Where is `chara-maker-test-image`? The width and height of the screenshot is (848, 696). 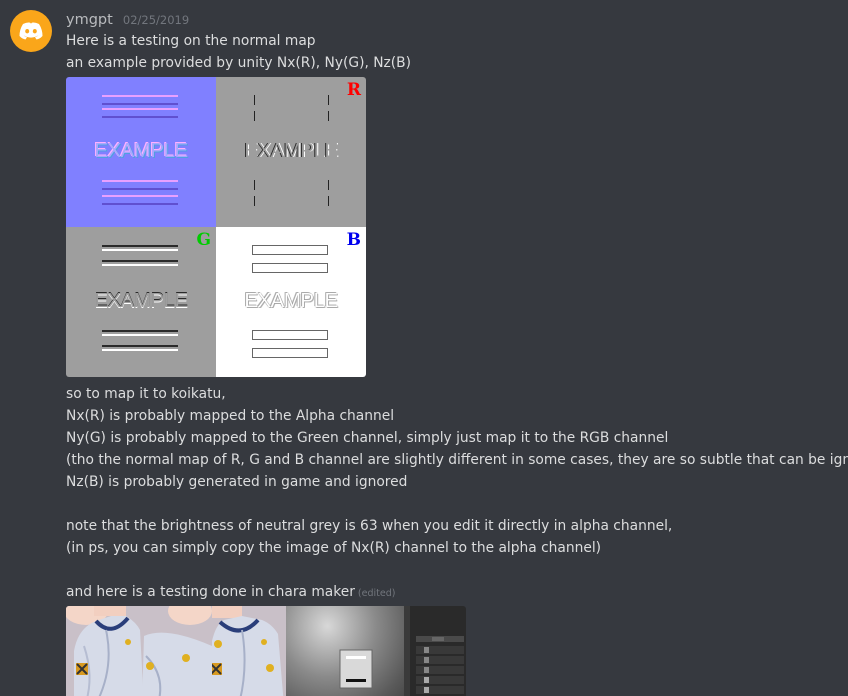 chara-maker-test-image is located at coordinates (266, 651).